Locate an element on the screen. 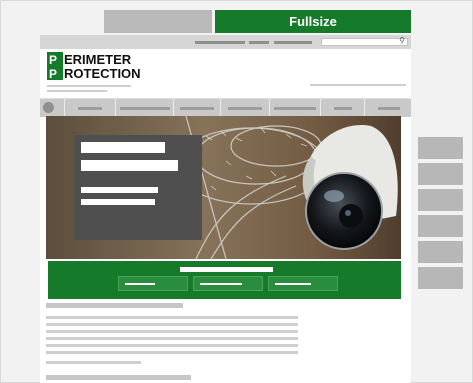  hero-text-panel is located at coordinates (138, 187).